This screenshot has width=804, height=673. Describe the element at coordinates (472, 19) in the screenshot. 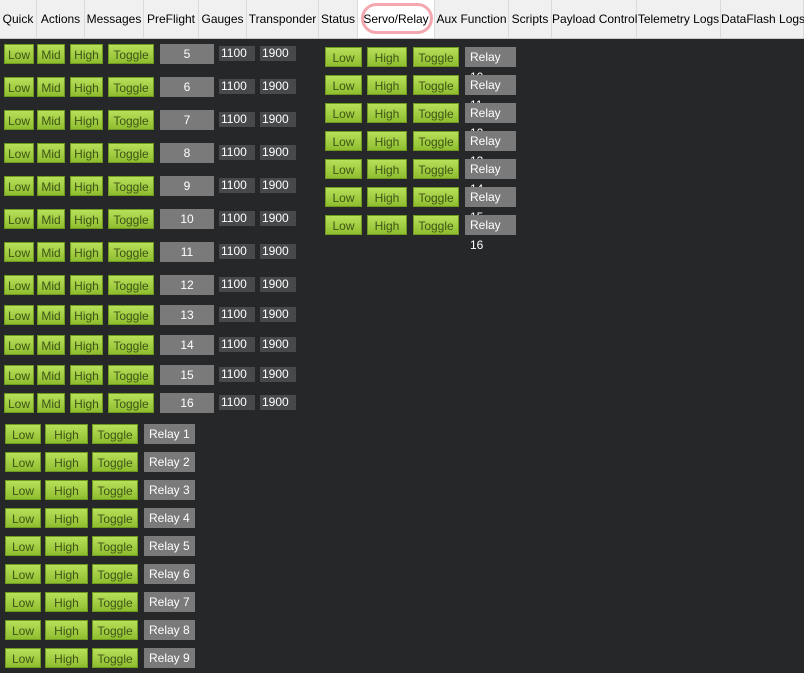

I see `tab-aux-function: Aux Function` at that location.